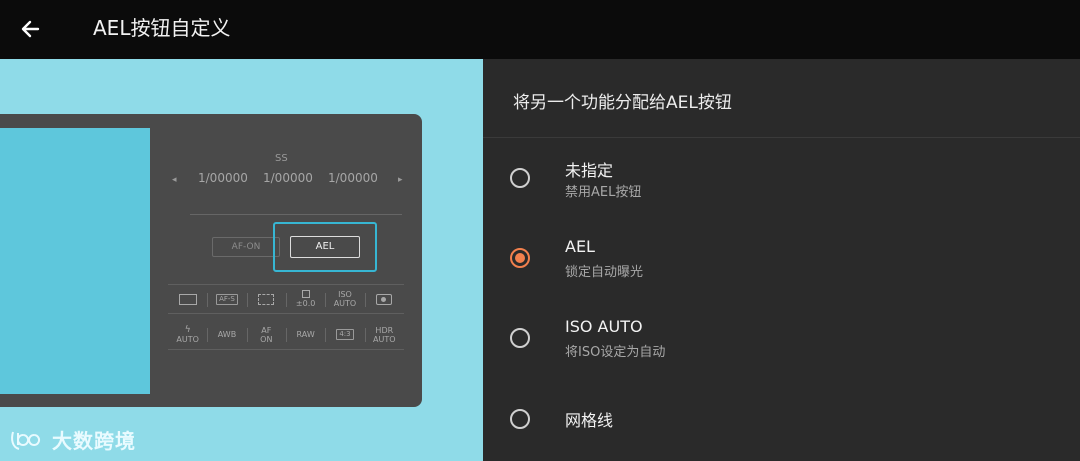 The image size is (1080, 461). I want to click on watermark: 大数跨境, so click(73, 439).